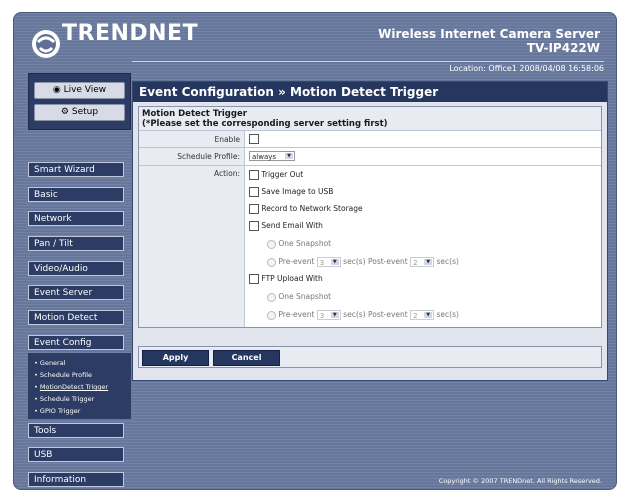 This screenshot has height=503, width=630. Describe the element at coordinates (79, 375) in the screenshot. I see `submenu-schedule-profile: • Schedule Profile` at that location.